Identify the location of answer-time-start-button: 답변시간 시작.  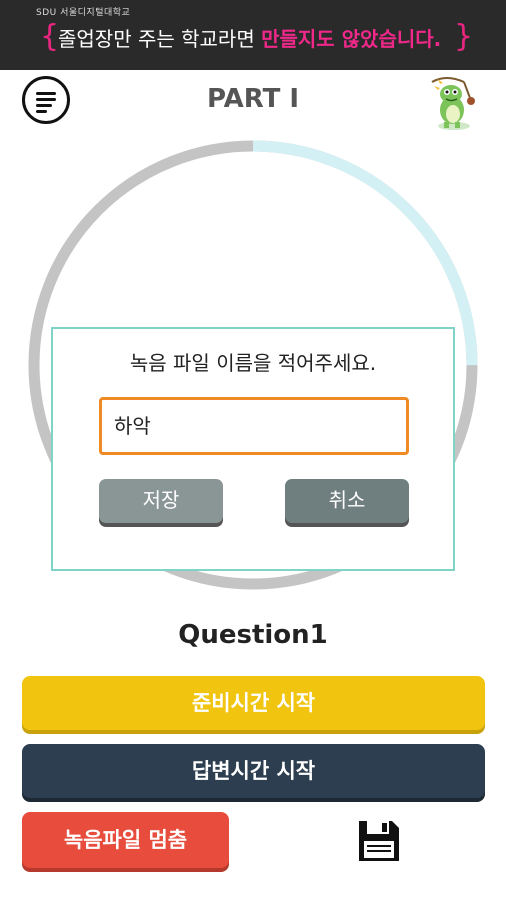
(253, 771).